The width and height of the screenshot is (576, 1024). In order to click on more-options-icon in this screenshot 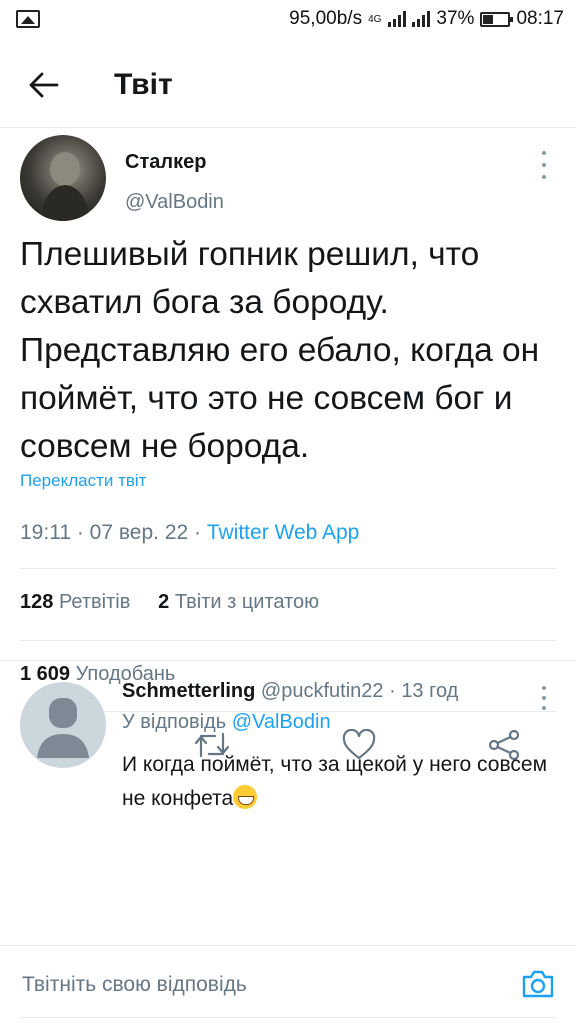, I will do `click(544, 165)`.